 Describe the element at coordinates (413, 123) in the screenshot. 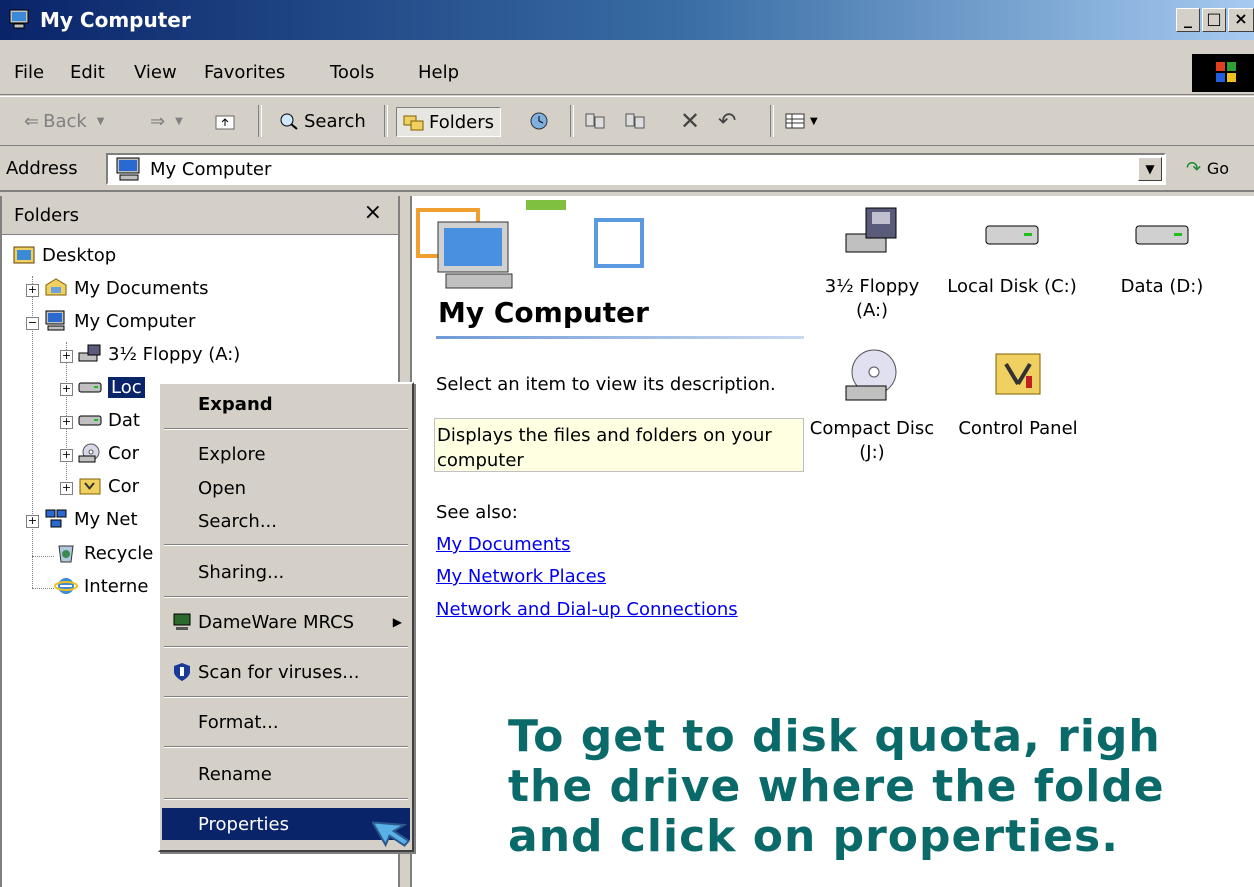

I see `folders-icon` at that location.